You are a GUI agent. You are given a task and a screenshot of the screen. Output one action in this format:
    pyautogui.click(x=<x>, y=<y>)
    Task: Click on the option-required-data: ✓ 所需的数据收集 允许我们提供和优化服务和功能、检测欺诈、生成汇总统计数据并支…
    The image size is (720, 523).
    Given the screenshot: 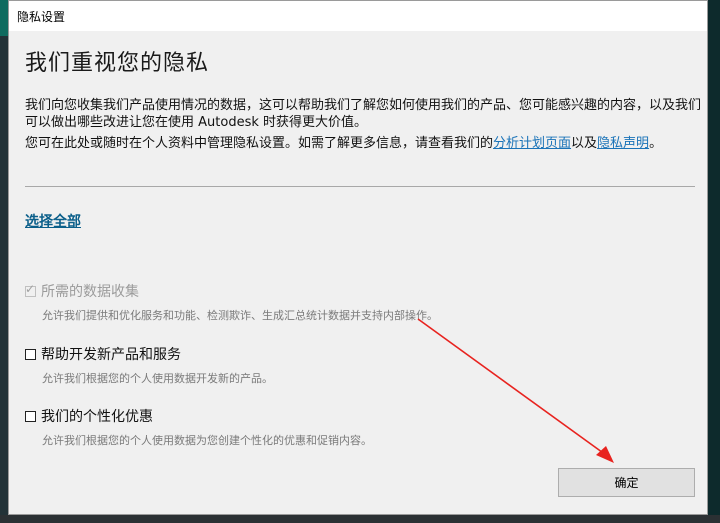 What is the action you would take?
    pyautogui.click(x=361, y=302)
    